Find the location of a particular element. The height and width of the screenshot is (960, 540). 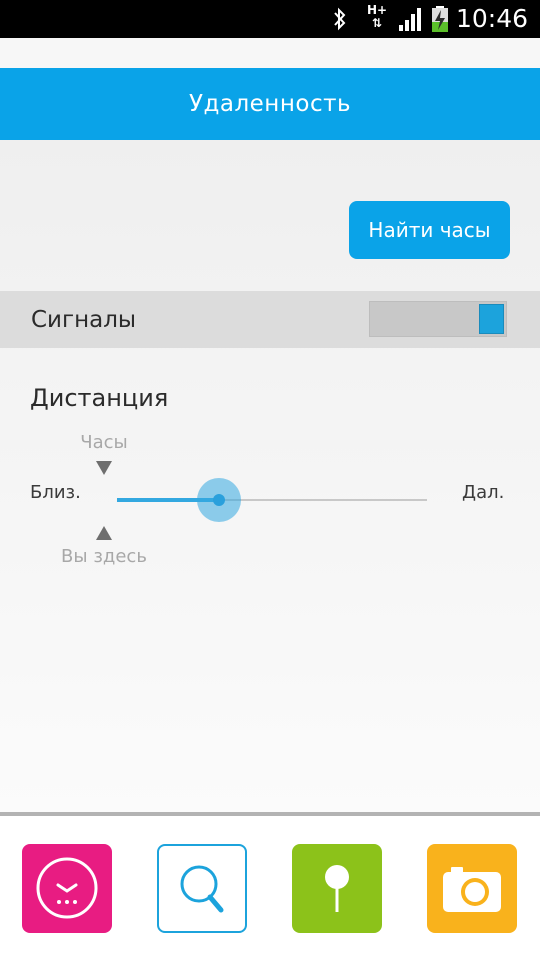

page-title: Удаленность is located at coordinates (270, 104).